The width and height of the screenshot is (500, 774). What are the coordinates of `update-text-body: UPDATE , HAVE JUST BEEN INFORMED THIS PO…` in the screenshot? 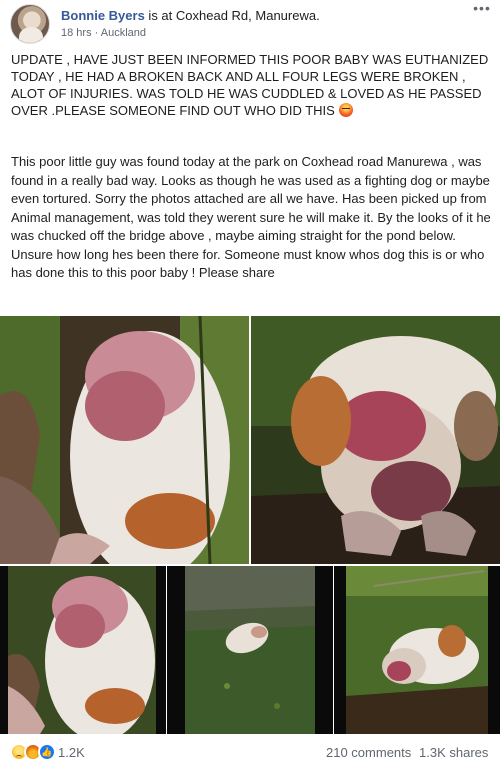 It's located at (250, 85).